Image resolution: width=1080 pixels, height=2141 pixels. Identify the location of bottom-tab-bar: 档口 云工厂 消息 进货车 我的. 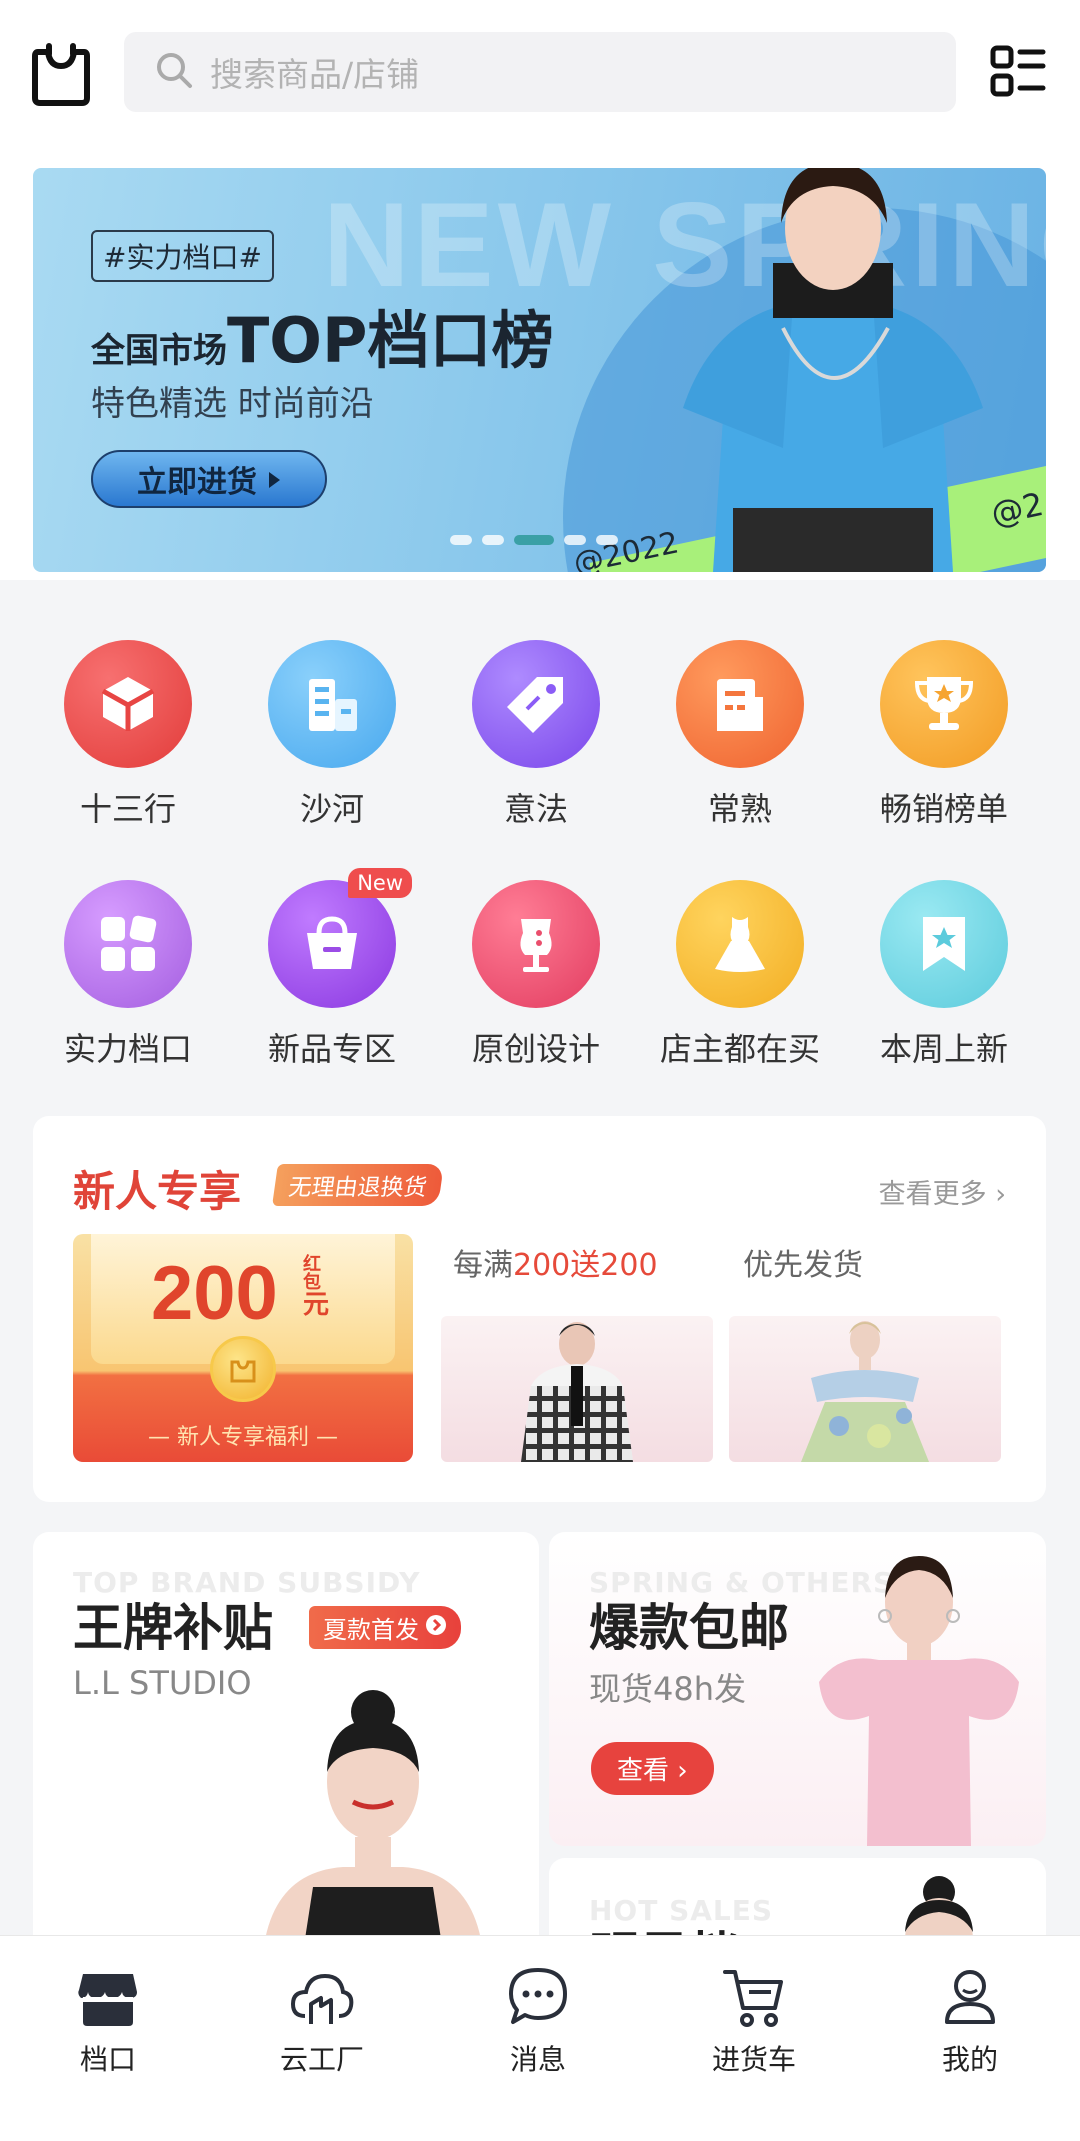
(540, 2038).